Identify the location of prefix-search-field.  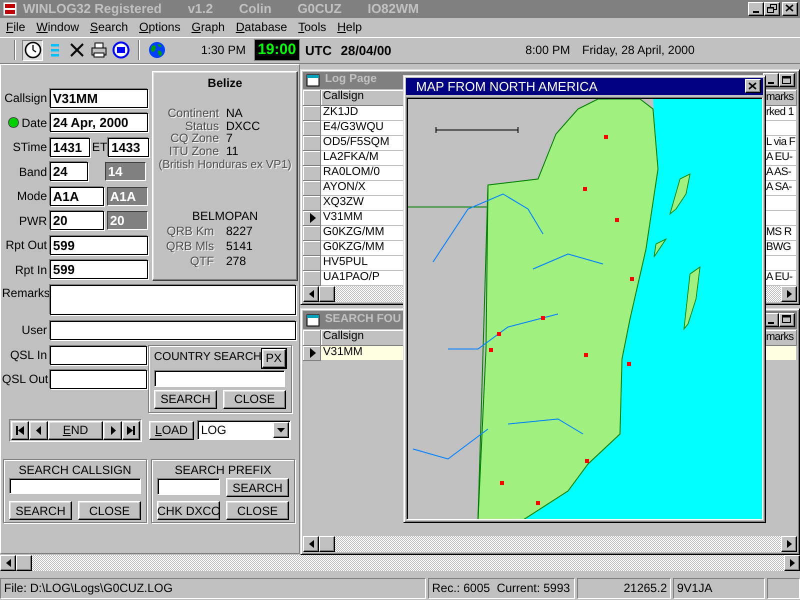
(188, 487).